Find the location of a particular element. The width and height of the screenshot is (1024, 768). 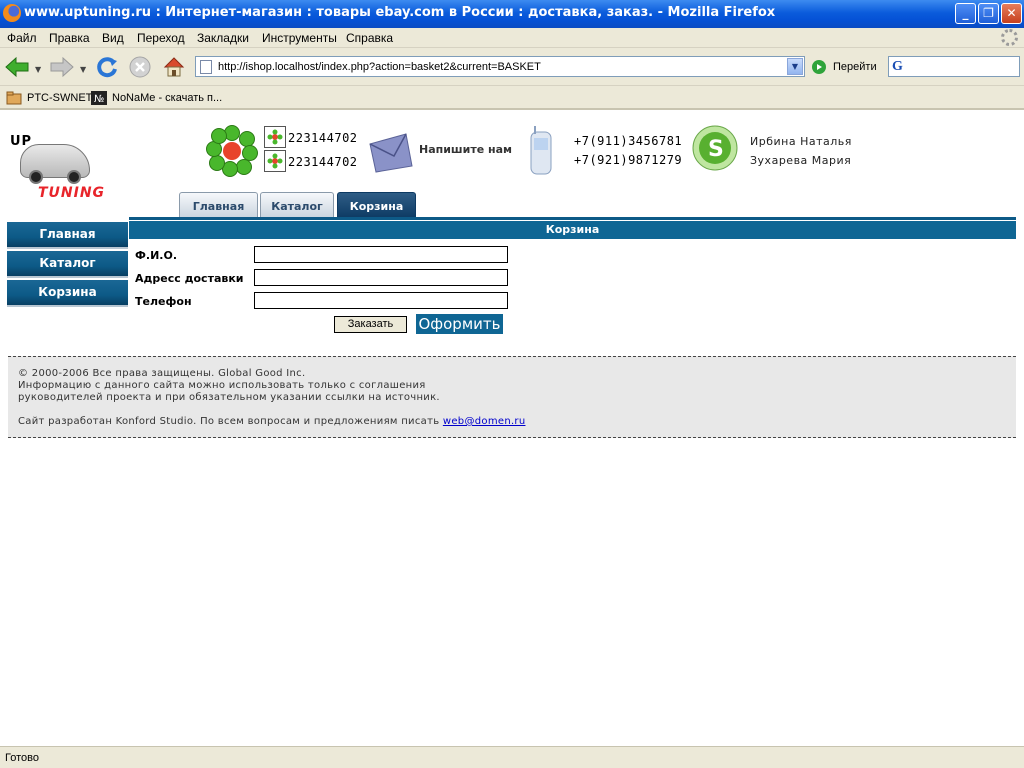

address-field is located at coordinates (381, 277).